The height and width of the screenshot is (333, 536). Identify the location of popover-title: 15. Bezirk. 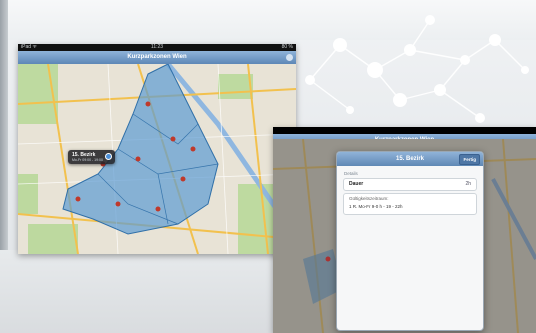
(410, 159).